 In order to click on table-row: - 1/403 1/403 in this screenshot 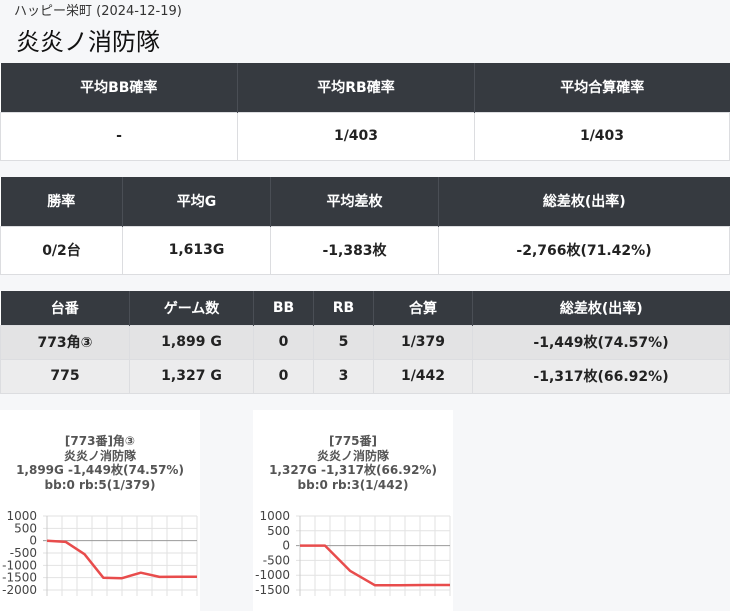, I will do `click(365, 136)`.